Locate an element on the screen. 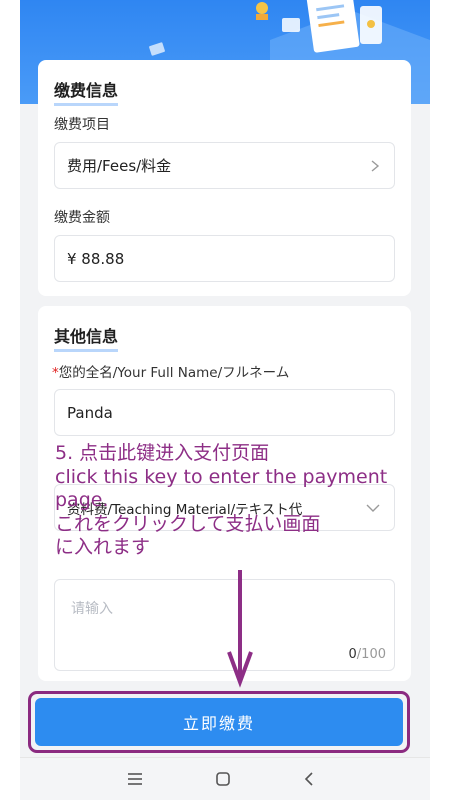  full-name-label: *您的全名/Your Full Name/フルネーム is located at coordinates (170, 371).